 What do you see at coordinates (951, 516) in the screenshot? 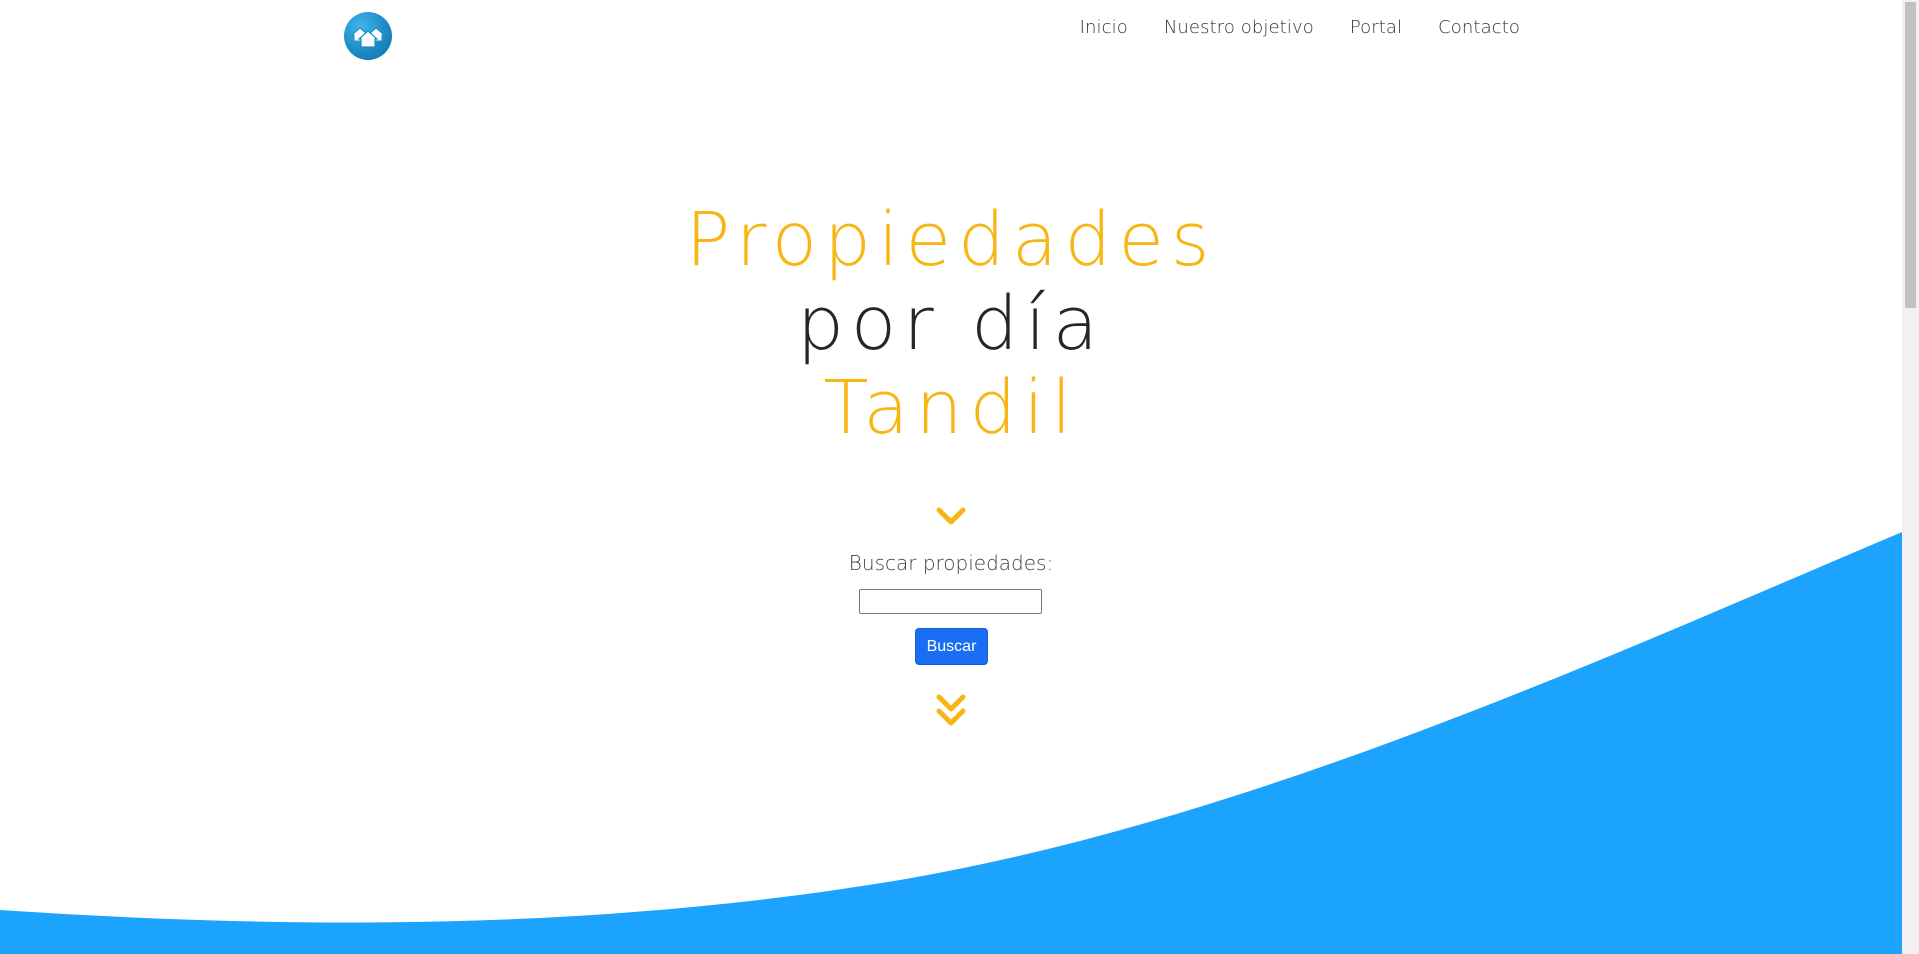
I see `chevron-down-icon` at bounding box center [951, 516].